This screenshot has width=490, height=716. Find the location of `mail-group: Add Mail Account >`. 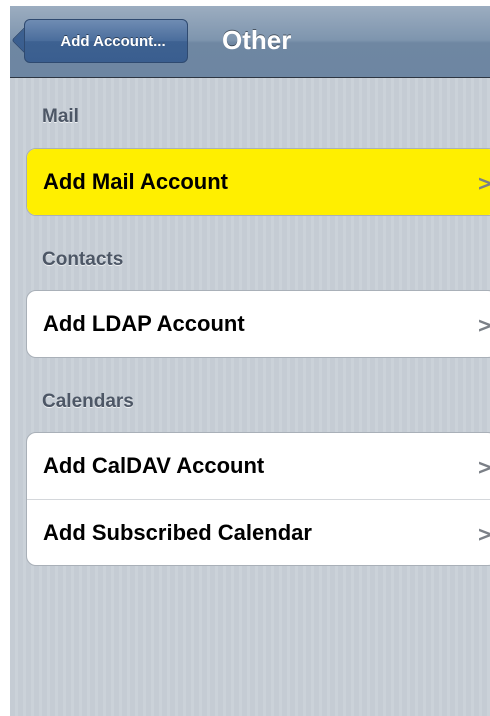

mail-group: Add Mail Account > is located at coordinates (258, 182).